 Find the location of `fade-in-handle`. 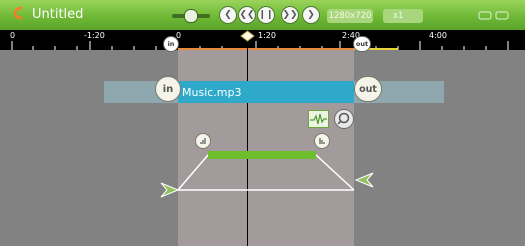

fade-in-handle is located at coordinates (203, 141).